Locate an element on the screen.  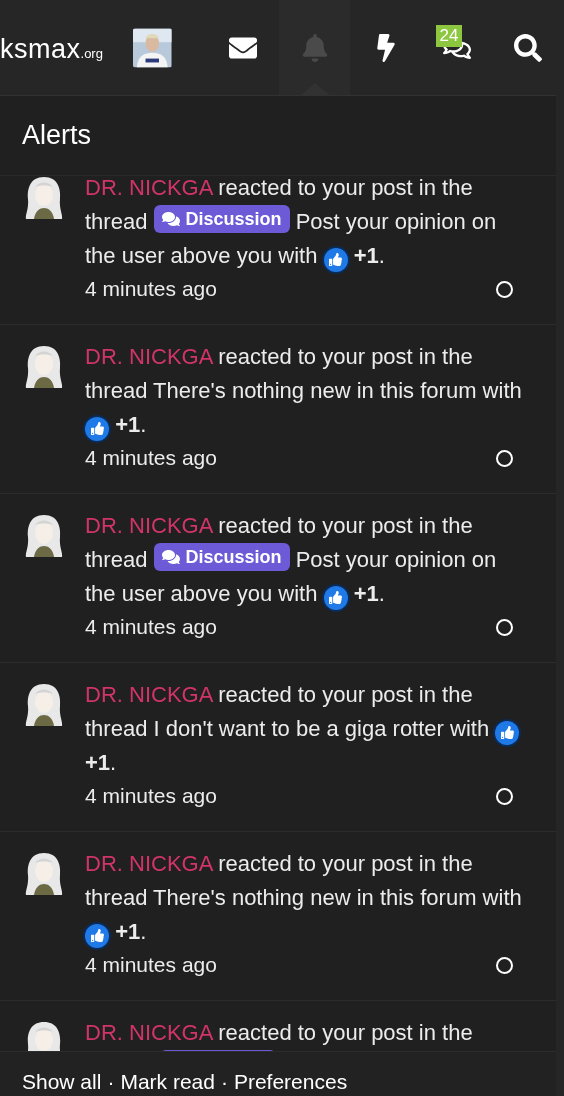
footer-link: Preferences is located at coordinates (290, 1082).